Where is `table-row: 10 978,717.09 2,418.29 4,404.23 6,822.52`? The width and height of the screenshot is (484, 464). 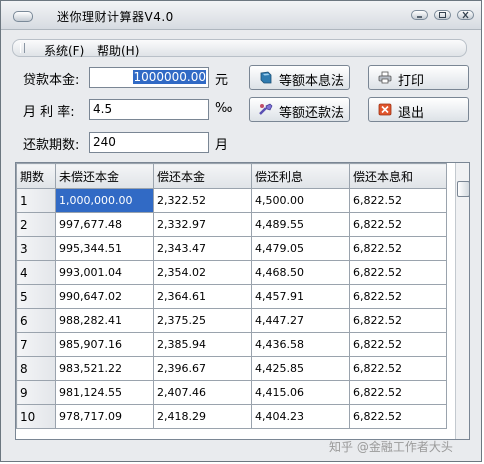 table-row: 10 978,717.09 2,418.29 4,404.23 6,822.52 is located at coordinates (231, 416).